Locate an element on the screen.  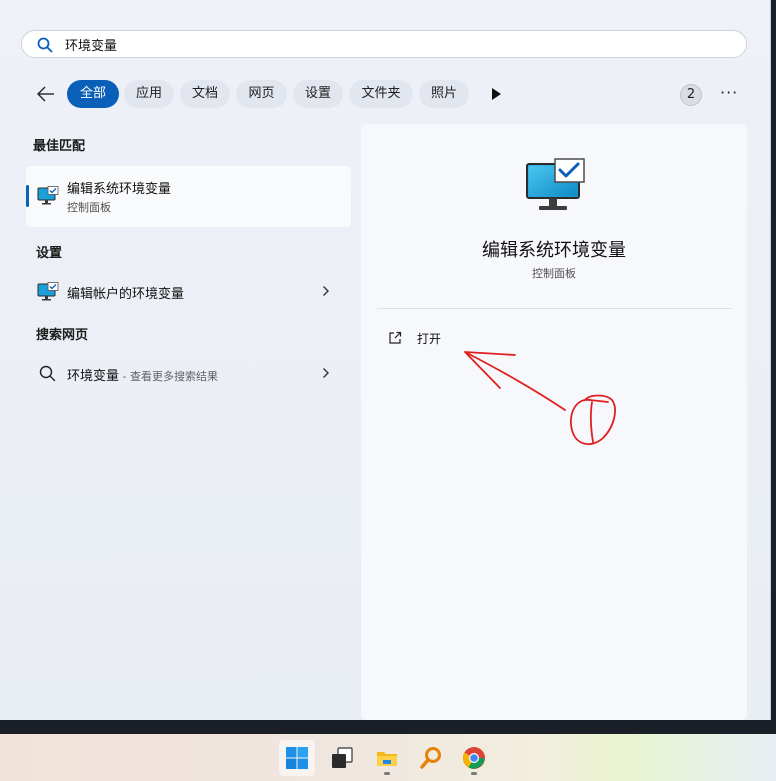
play-more-filters-icon is located at coordinates (496, 94).